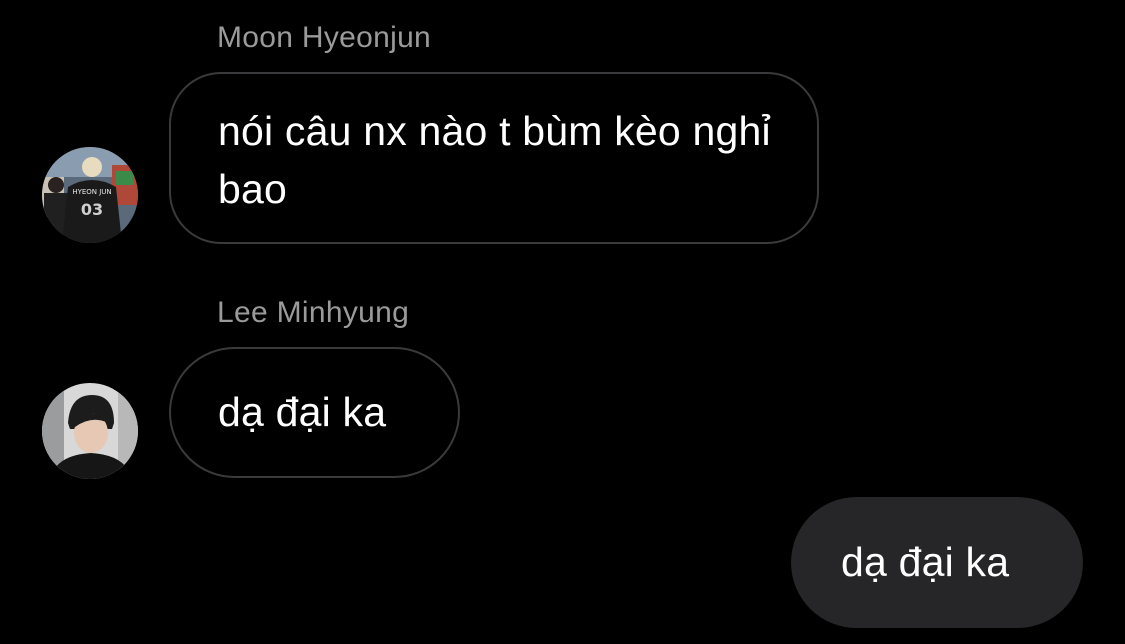  Describe the element at coordinates (91, 192) in the screenshot. I see `jersey-name: HYEON JUN` at that location.